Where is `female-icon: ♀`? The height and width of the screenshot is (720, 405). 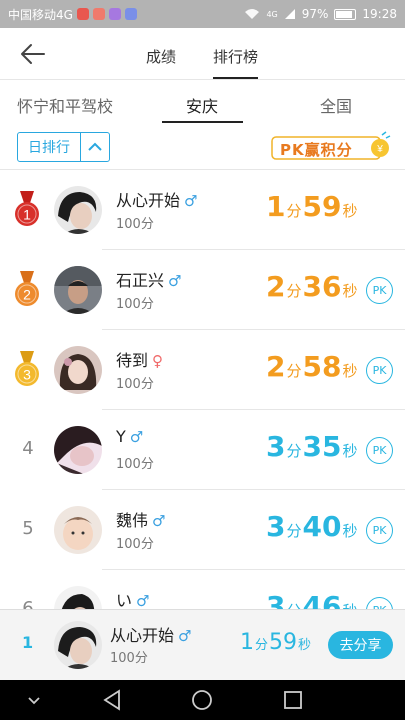 female-icon: ♀ is located at coordinates (158, 361).